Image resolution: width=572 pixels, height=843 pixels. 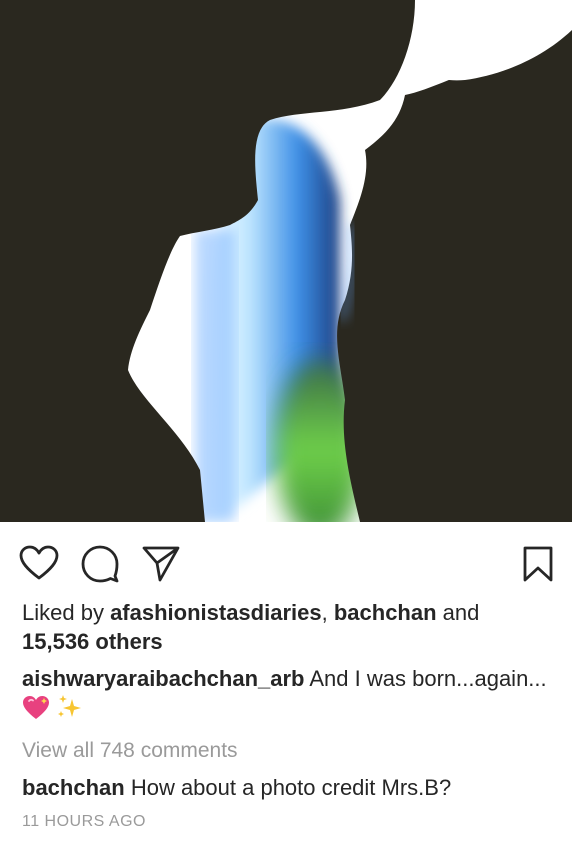 I want to click on liked-by-user-link: afashionistasdiaries, so click(x=216, y=612).